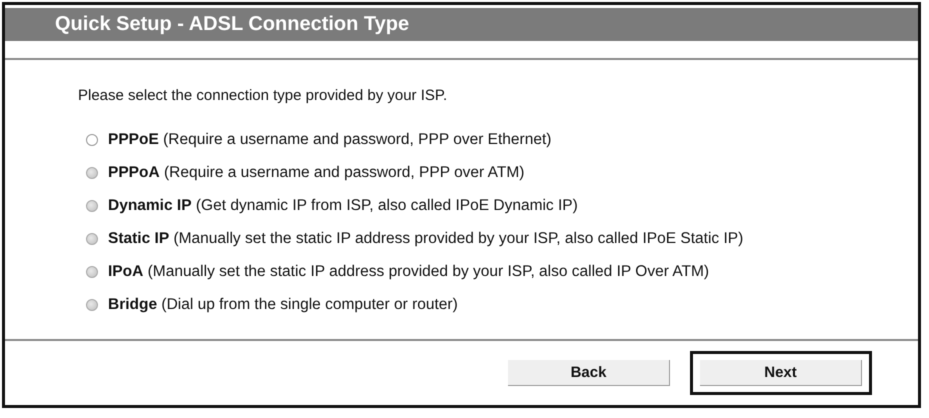 The image size is (929, 418). I want to click on instruction-text: Please select the connection type provided by your ISP., so click(263, 95).